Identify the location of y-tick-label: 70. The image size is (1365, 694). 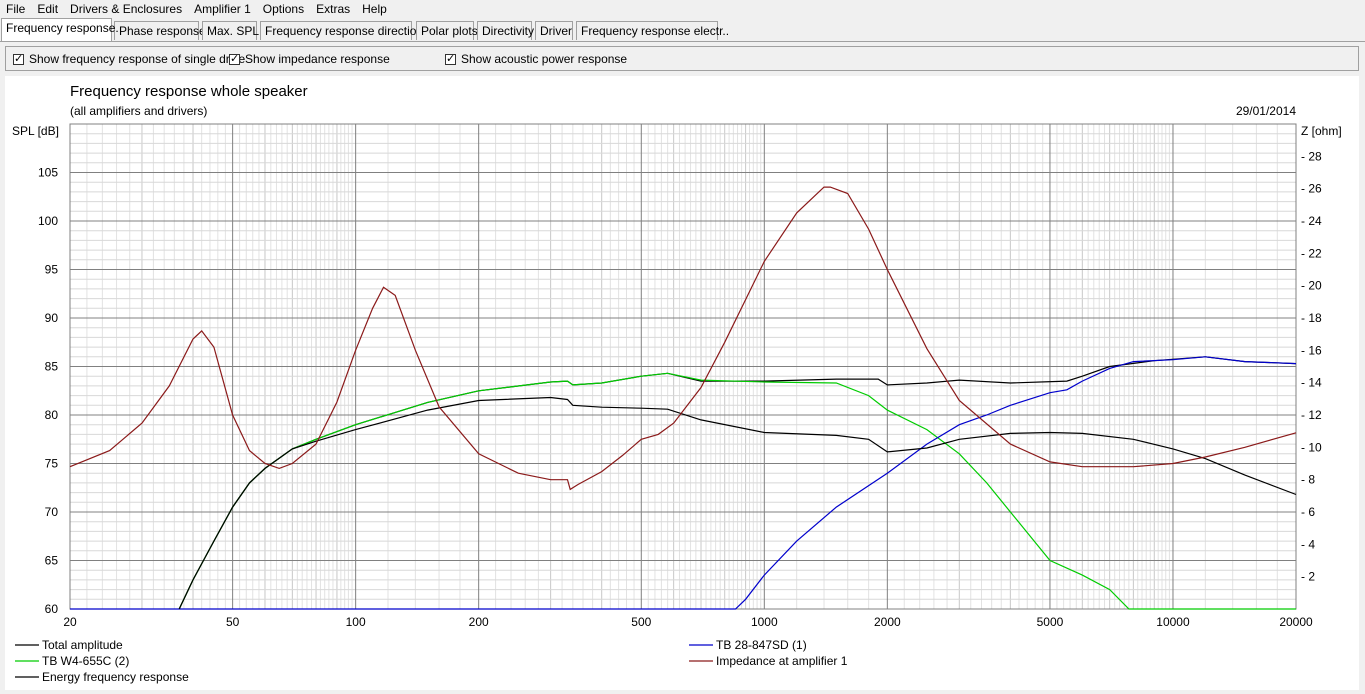
(52, 512).